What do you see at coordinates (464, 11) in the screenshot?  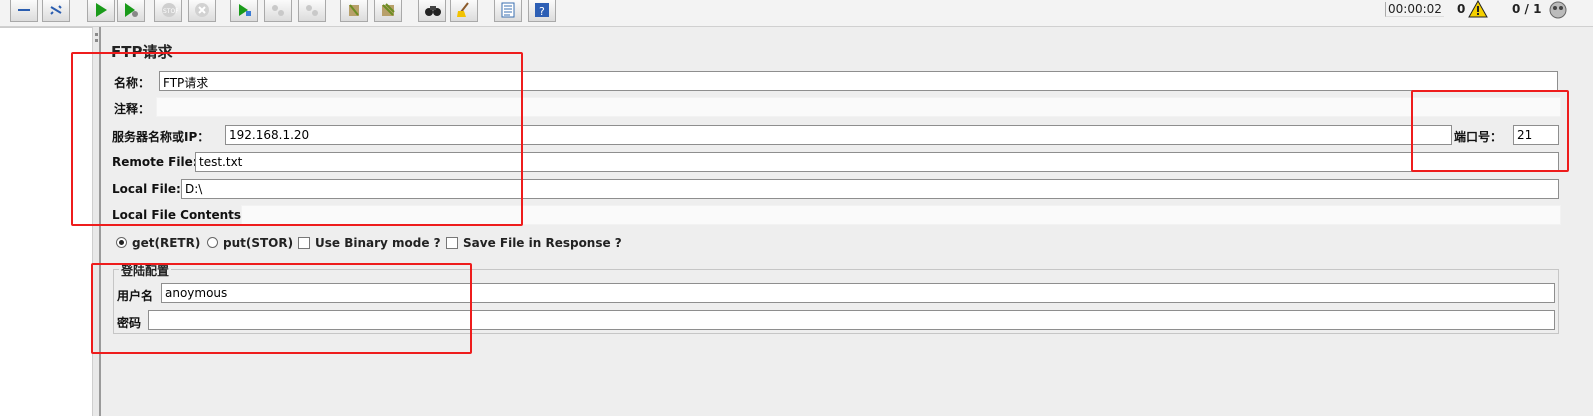 I see `reset-search-icon` at bounding box center [464, 11].